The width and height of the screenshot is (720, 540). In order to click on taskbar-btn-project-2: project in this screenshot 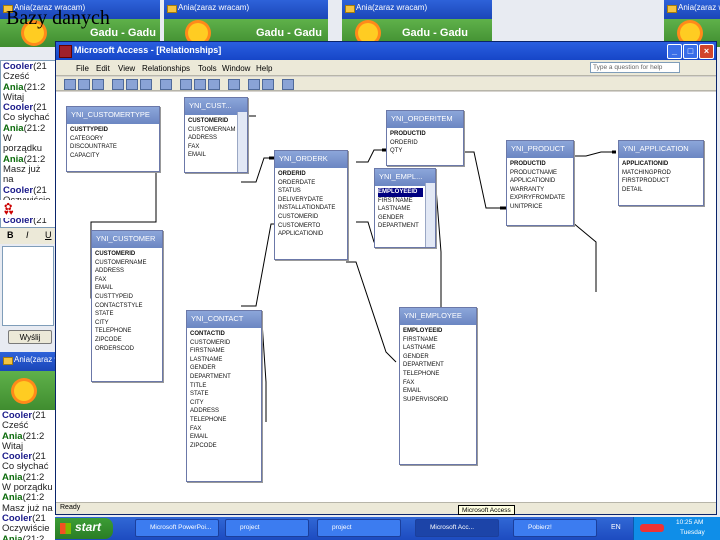, I will do `click(359, 528)`.